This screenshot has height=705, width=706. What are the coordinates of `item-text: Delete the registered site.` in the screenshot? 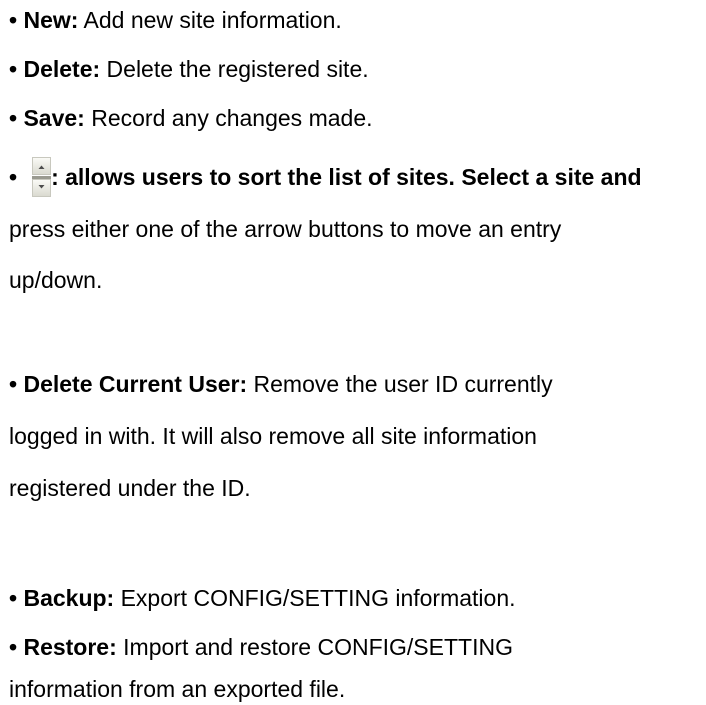 It's located at (237, 69).